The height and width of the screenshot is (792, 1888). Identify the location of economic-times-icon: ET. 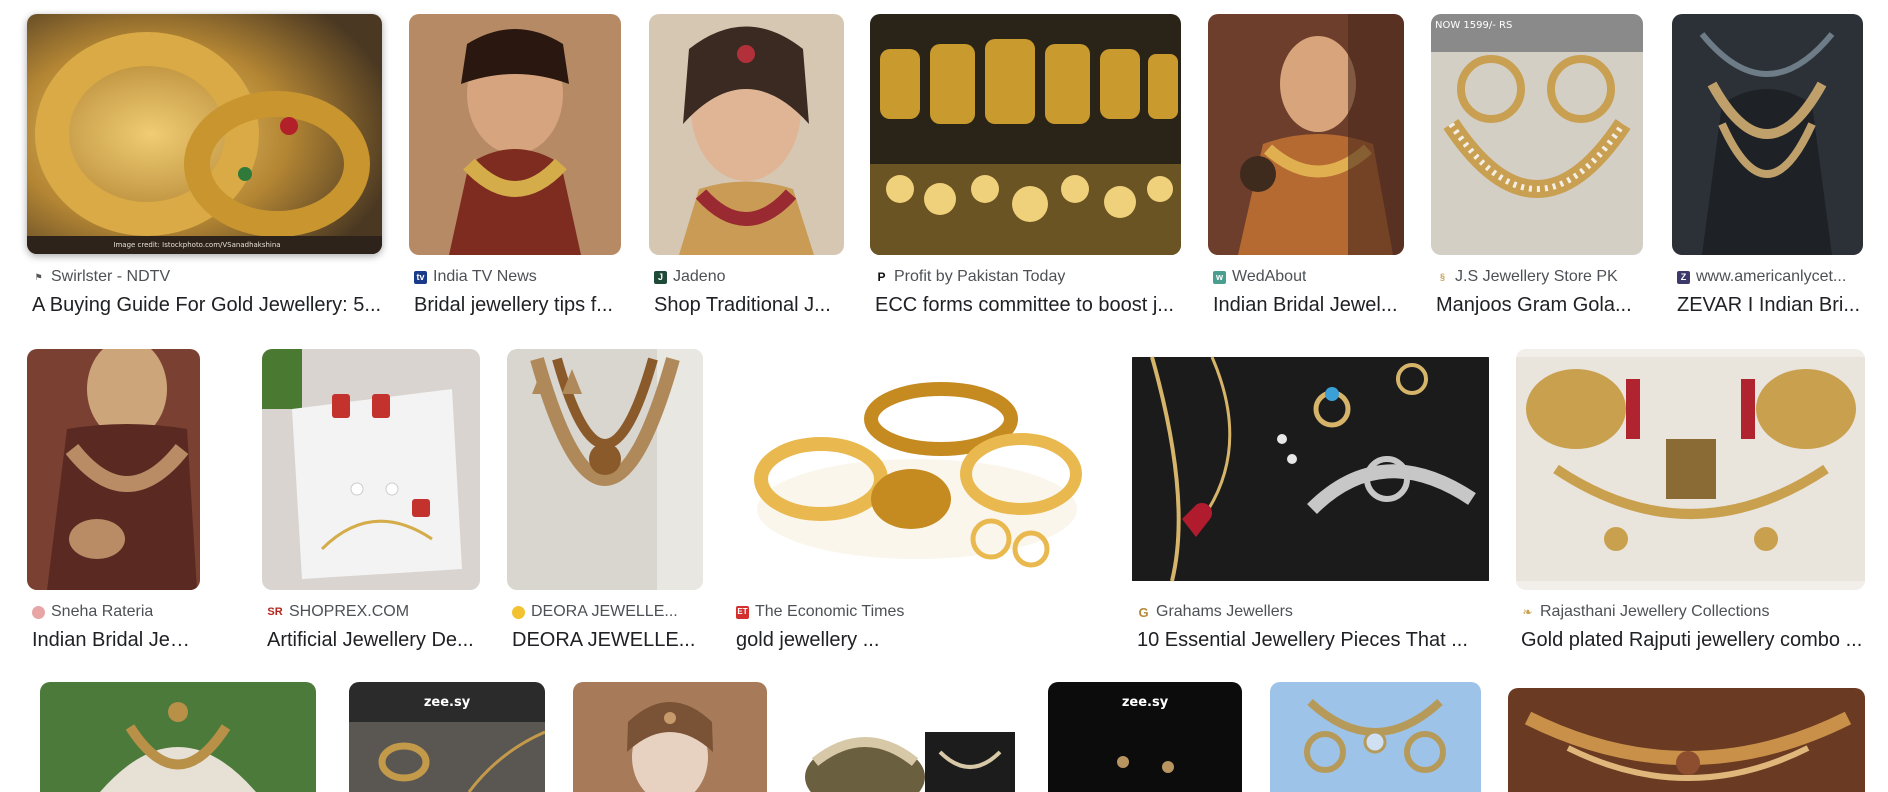
(742, 612).